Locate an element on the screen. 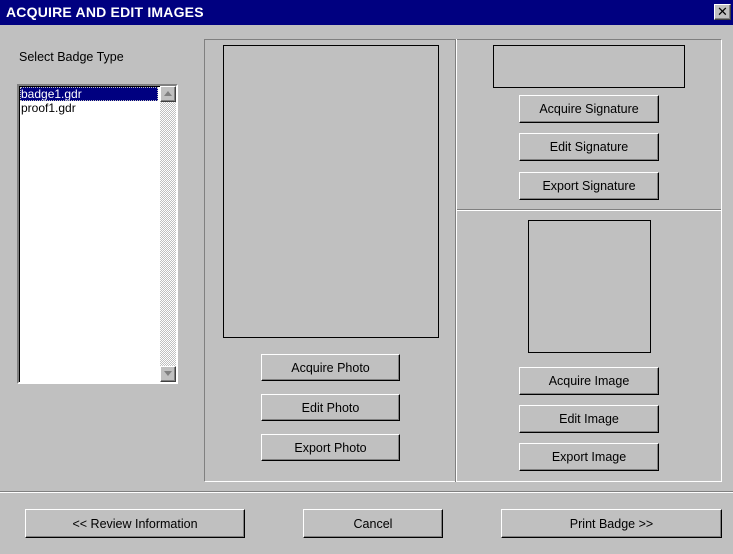 This screenshot has width=733, height=554. close-icon: ✕ is located at coordinates (722, 11).